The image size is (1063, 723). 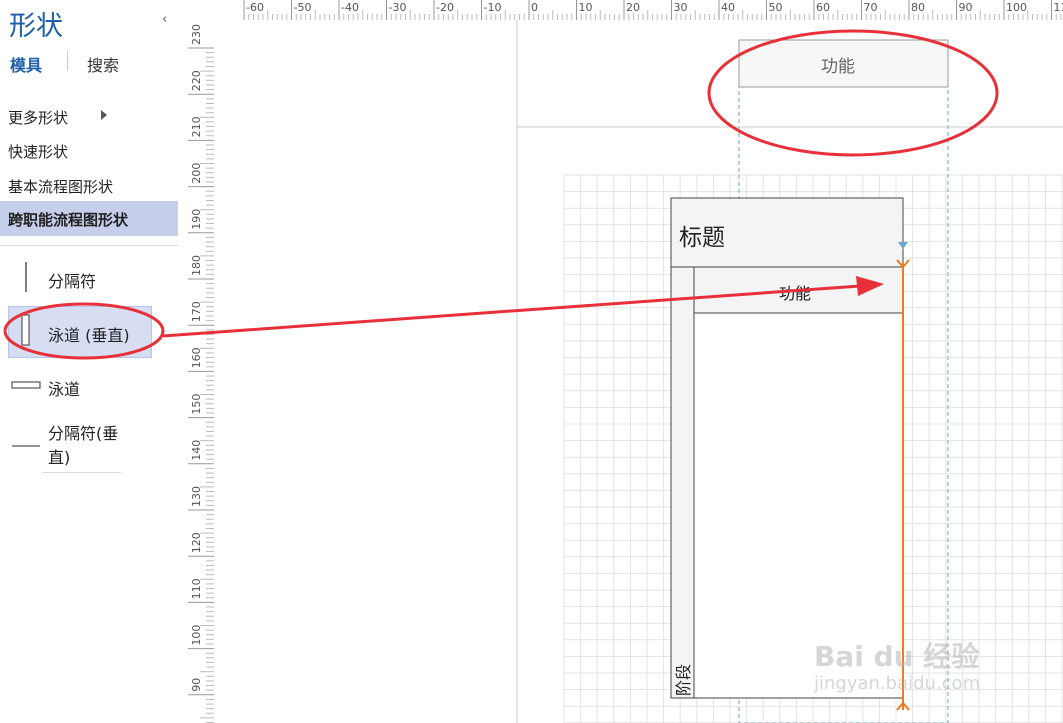 What do you see at coordinates (196, 34) in the screenshot?
I see `ruler-label: 230` at bounding box center [196, 34].